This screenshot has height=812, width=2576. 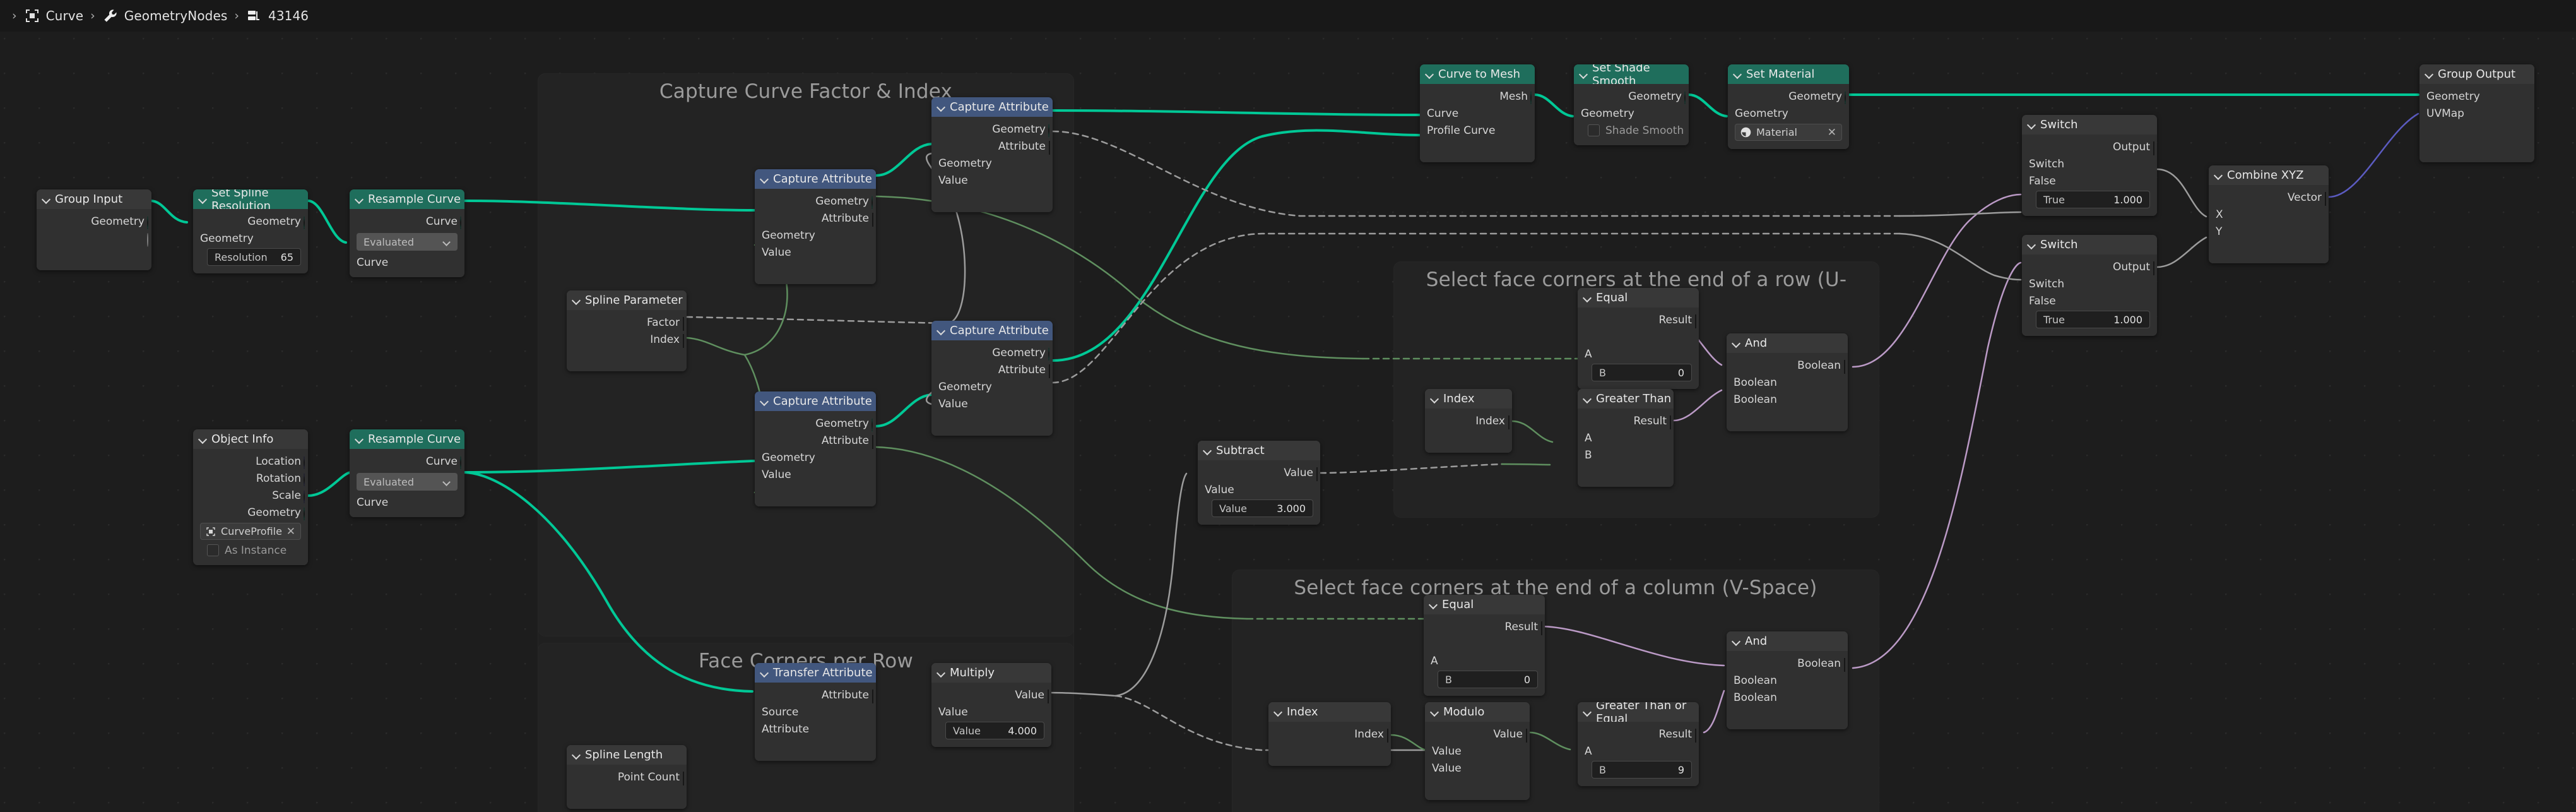 I want to click on node-header: Multiply, so click(x=991, y=673).